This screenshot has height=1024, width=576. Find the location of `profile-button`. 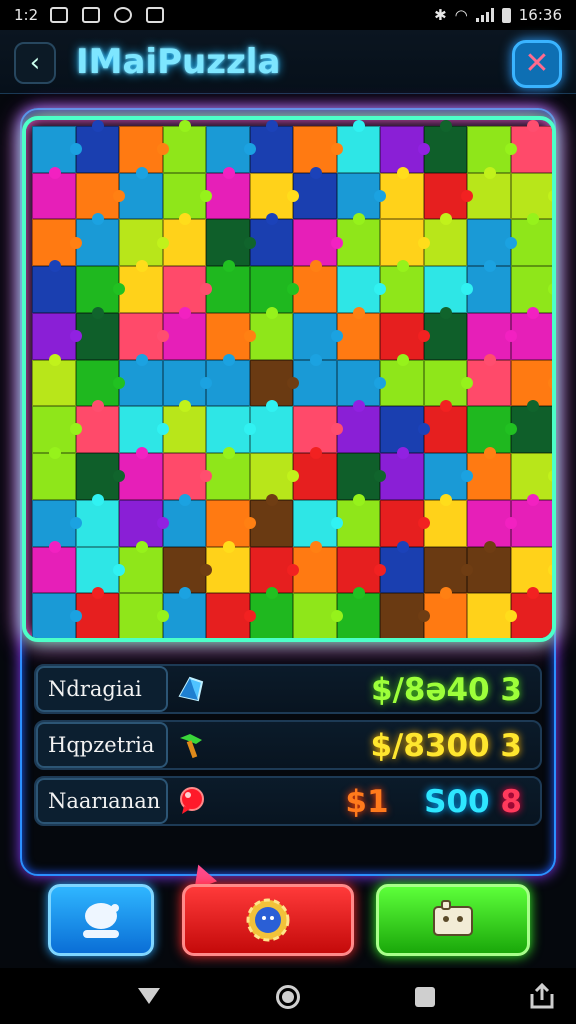

profile-button is located at coordinates (101, 920).